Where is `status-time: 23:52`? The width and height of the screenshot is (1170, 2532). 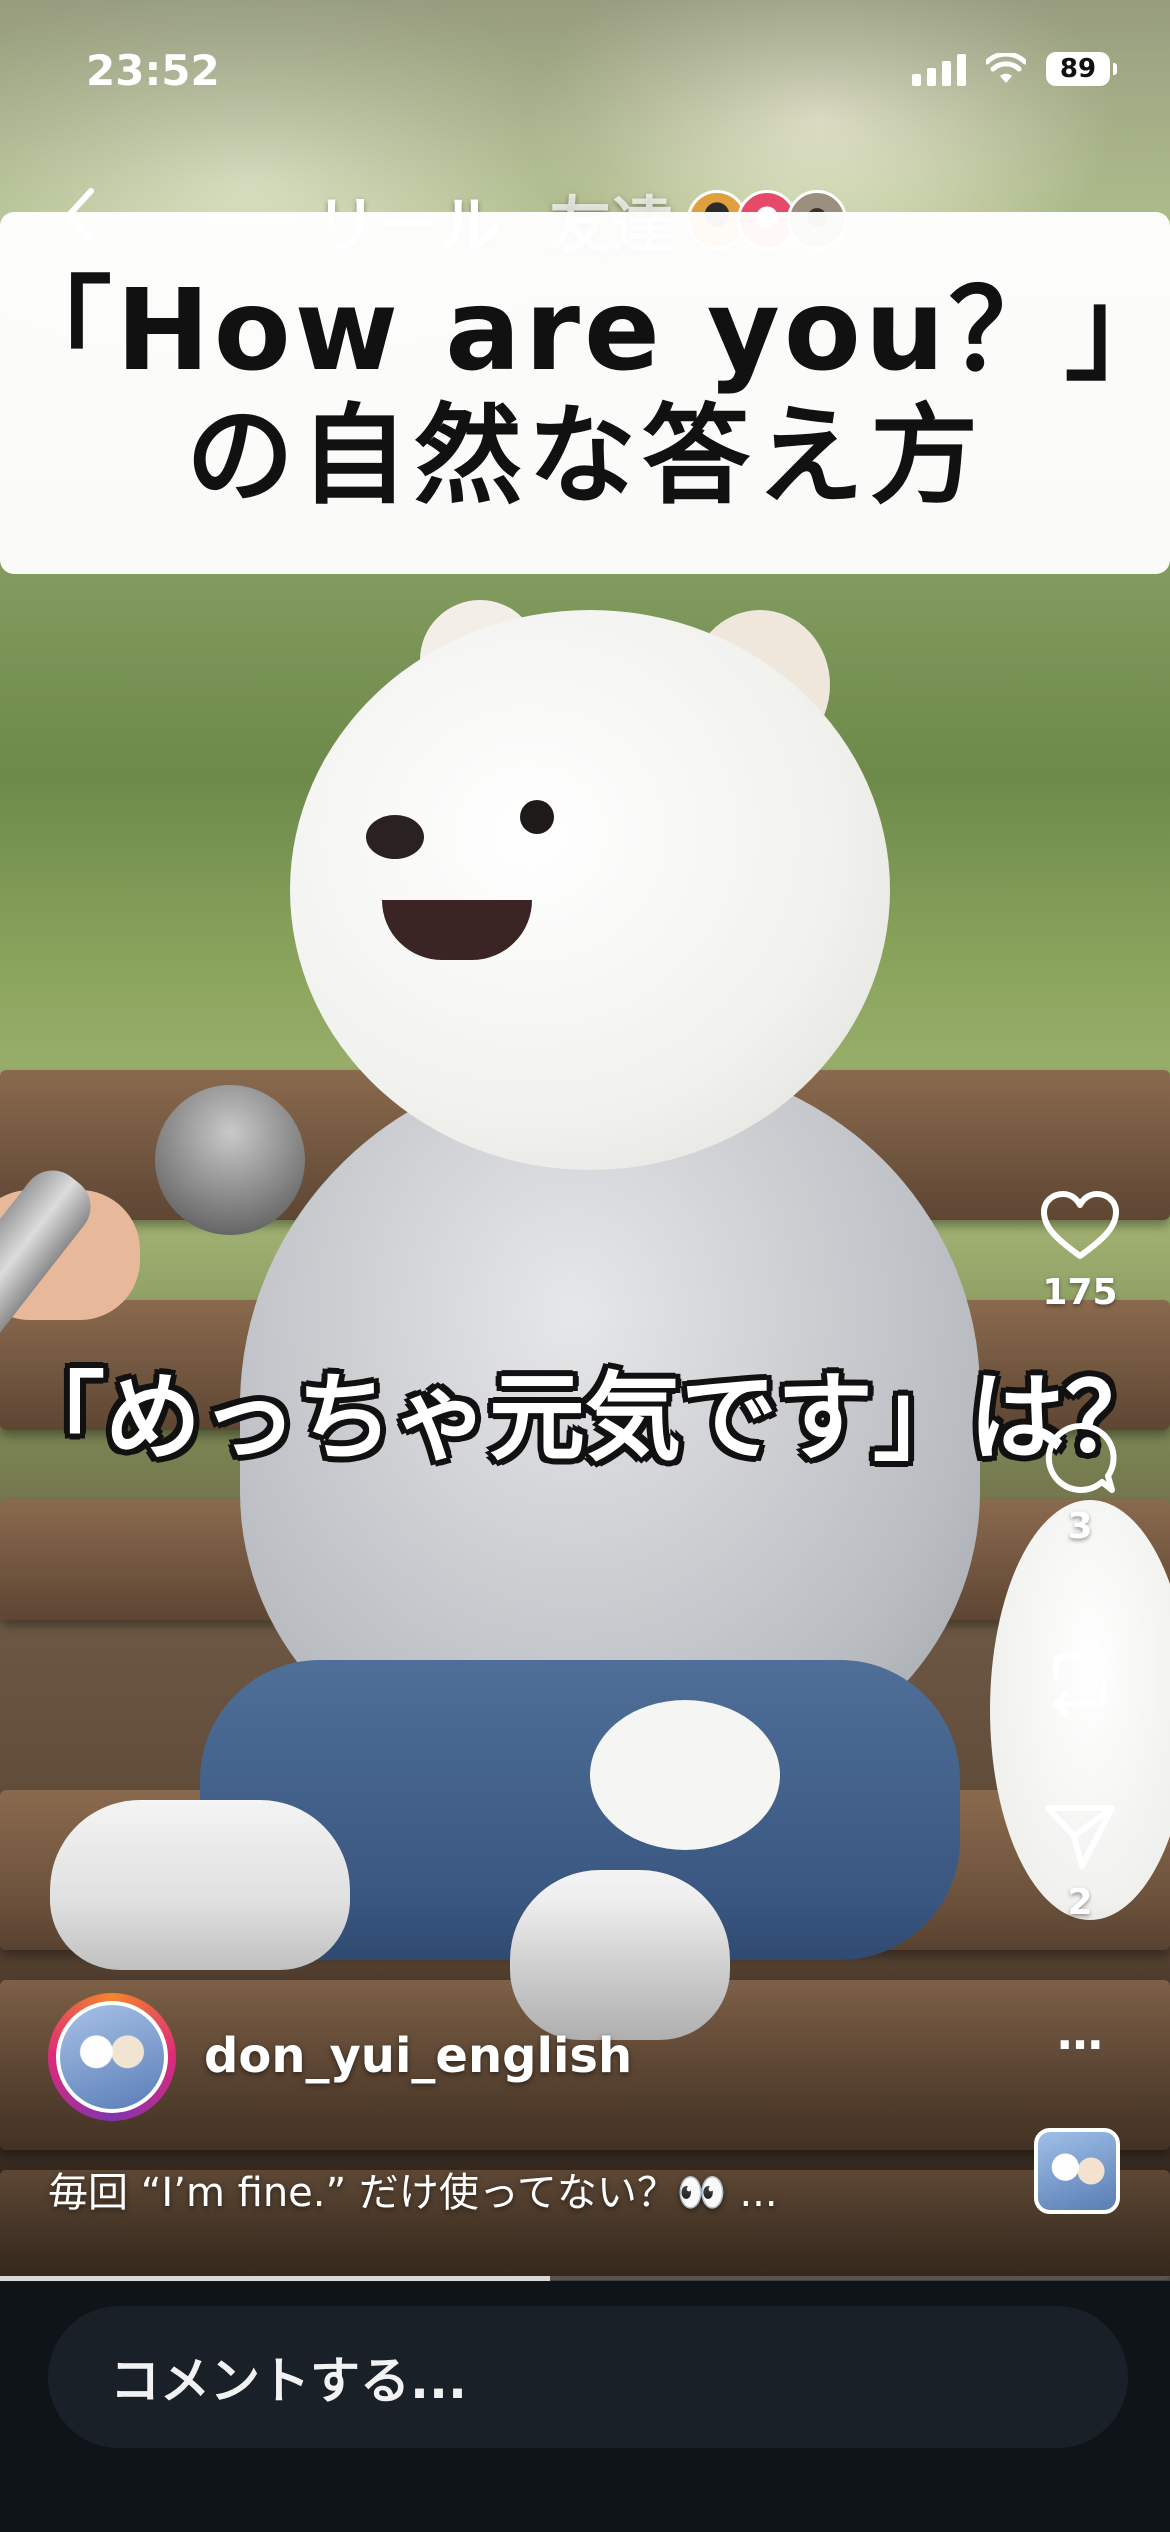 status-time: 23:52 is located at coordinates (153, 70).